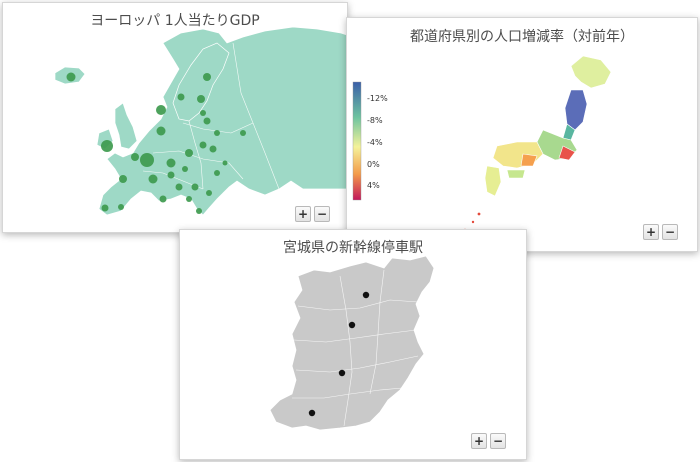 This screenshot has width=700, height=462. I want to click on legend-label: 4%, so click(373, 185).